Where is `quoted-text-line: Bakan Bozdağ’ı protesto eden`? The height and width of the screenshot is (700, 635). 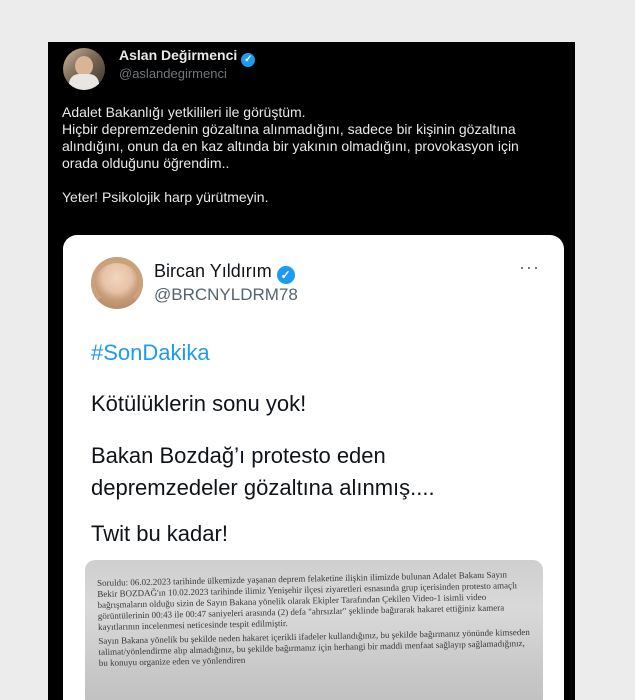
quoted-text-line: Bakan Bozdağ’ı protesto eden is located at coordinates (238, 455).